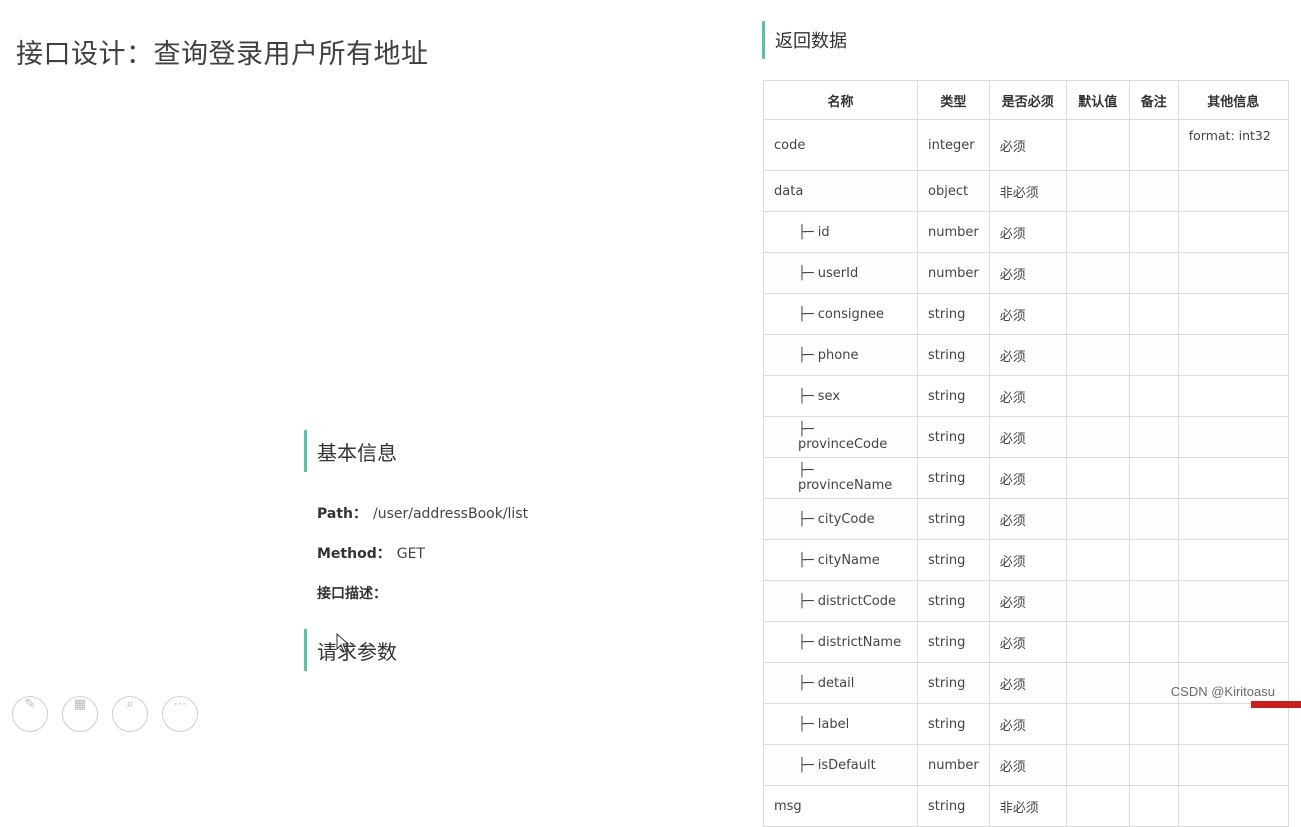 The image size is (1301, 827). I want to click on cell-type: integer, so click(953, 145).